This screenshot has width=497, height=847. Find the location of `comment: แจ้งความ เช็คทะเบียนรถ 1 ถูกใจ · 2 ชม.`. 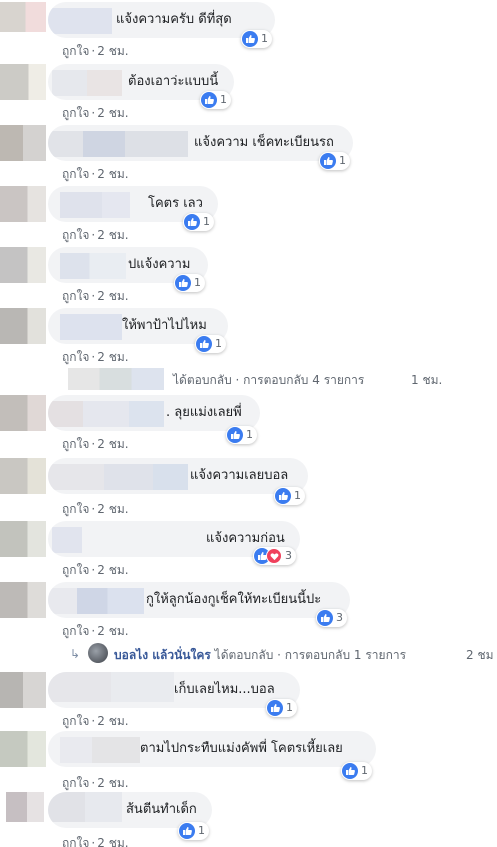

comment: แจ้งความ เช็คทะเบียนรถ 1 ถูกใจ · 2 ชม. is located at coordinates (248, 153).